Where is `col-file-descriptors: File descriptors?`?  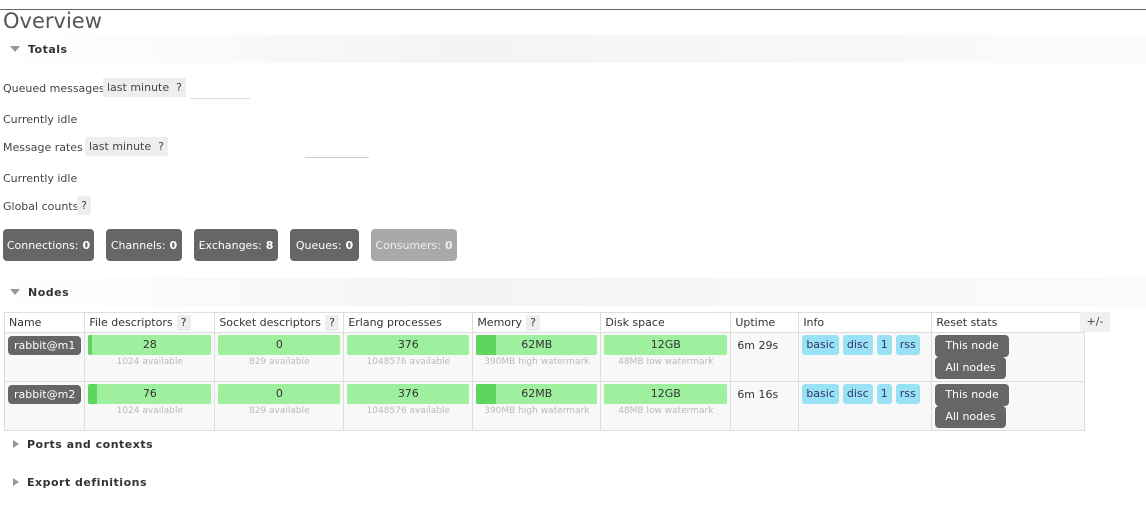 col-file-descriptors: File descriptors? is located at coordinates (150, 322).